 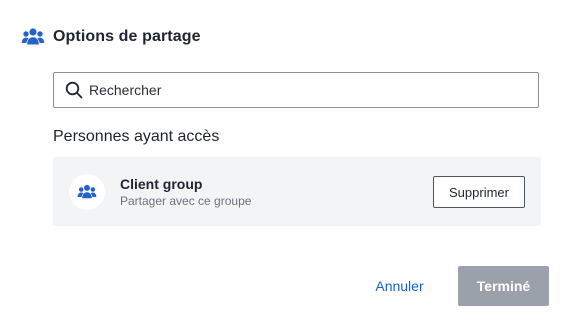 What do you see at coordinates (136, 136) in the screenshot?
I see `people-with-access-heading: Personnes ayant accès` at bounding box center [136, 136].